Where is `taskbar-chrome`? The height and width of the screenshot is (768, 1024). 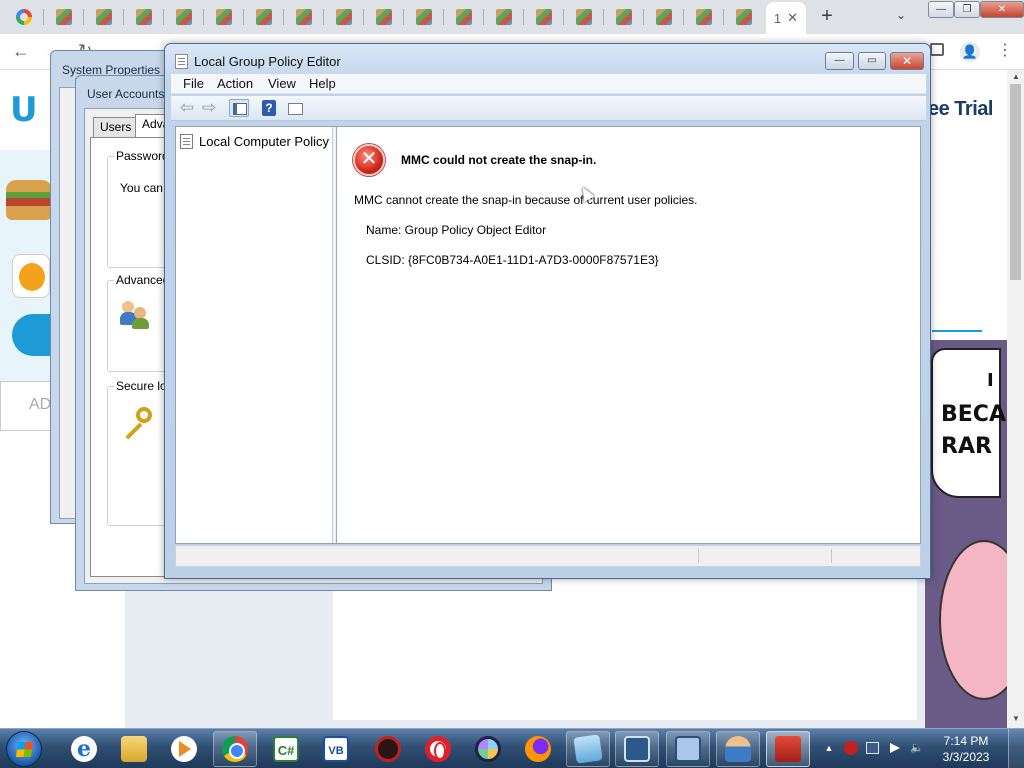 taskbar-chrome is located at coordinates (235, 749).